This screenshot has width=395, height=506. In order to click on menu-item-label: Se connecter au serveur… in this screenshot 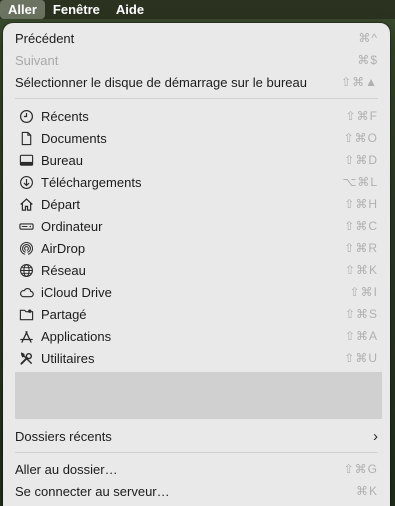, I will do `click(92, 491)`.